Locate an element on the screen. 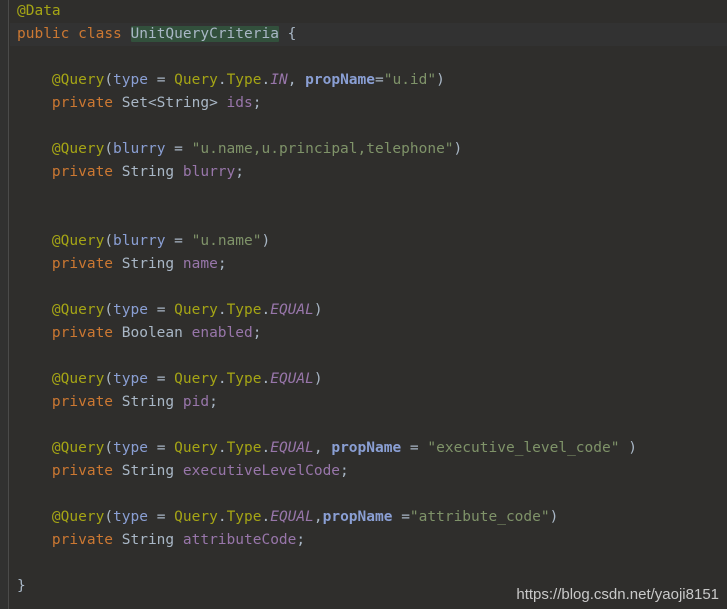 The width and height of the screenshot is (727, 609). code-line: public class UnitQueryCriteria { is located at coordinates (363, 34).